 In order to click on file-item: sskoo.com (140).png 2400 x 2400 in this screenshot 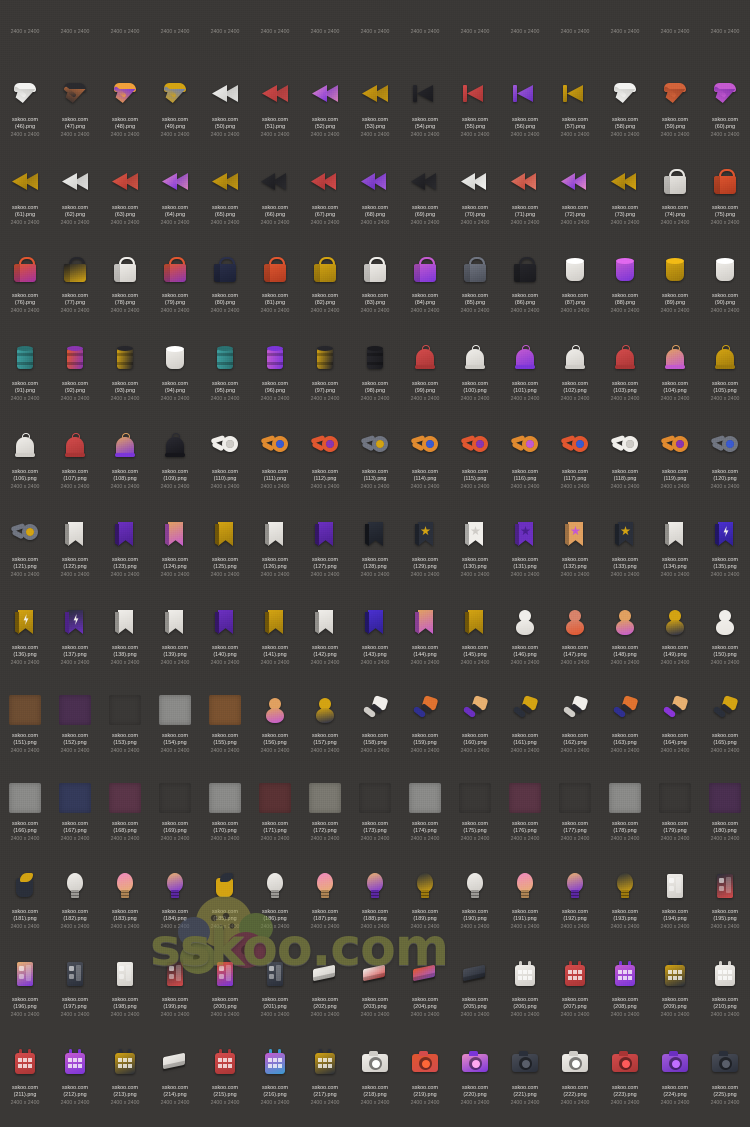, I will do `click(225, 643)`.